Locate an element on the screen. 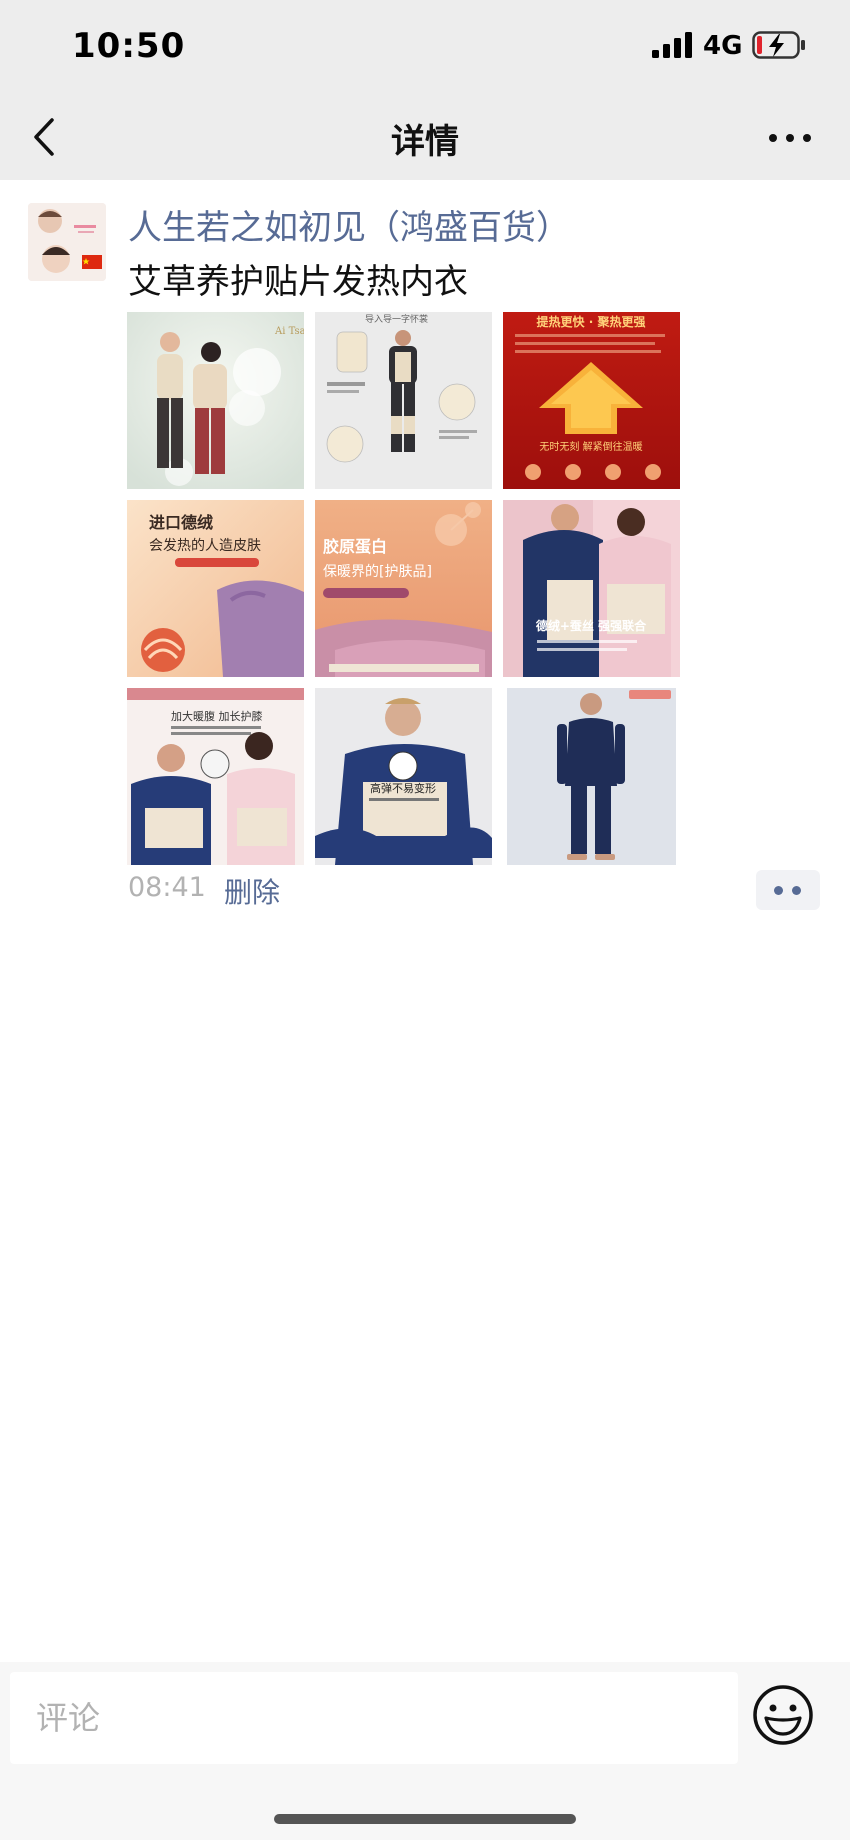 This screenshot has width=850, height=1840. more-dots-icon is located at coordinates (790, 138).